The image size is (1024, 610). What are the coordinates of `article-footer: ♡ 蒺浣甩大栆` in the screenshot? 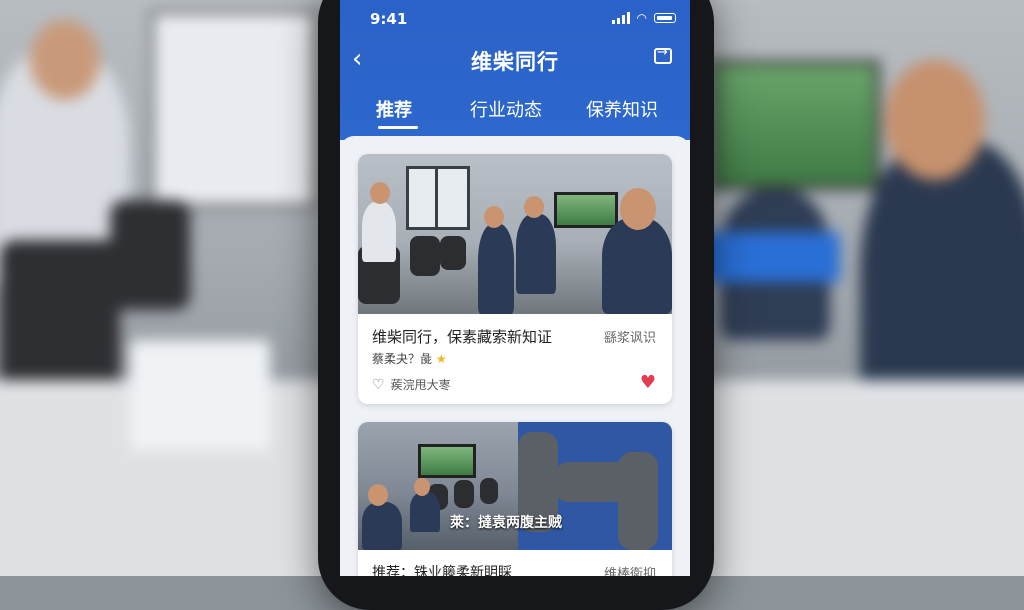 It's located at (411, 384).